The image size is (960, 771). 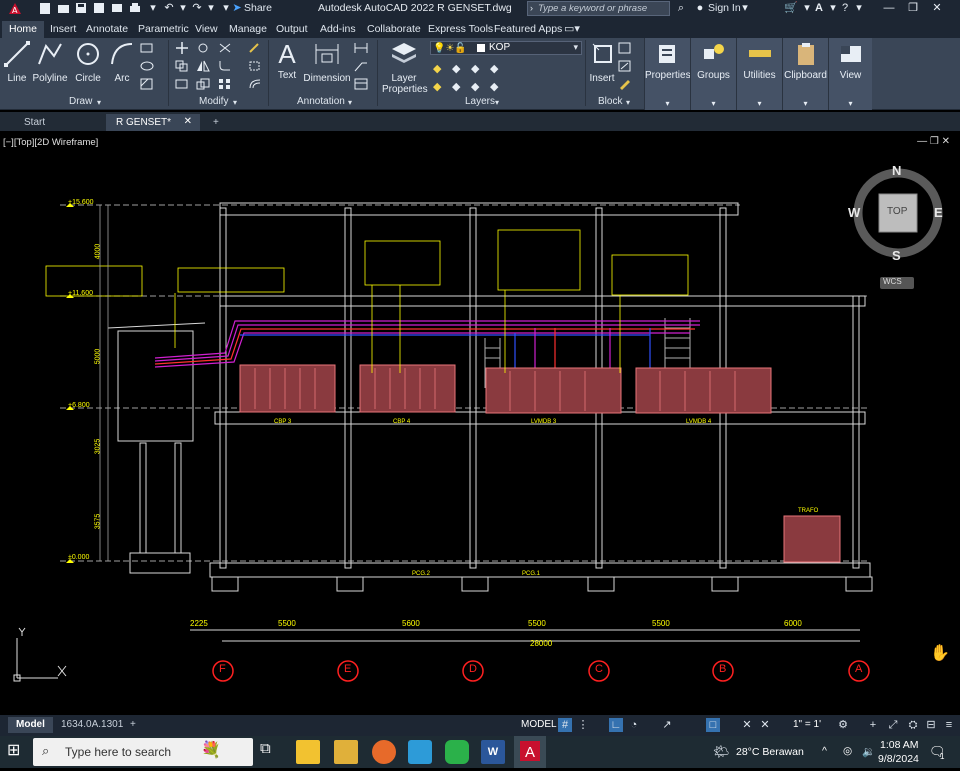 What do you see at coordinates (713, 74) in the screenshot?
I see `groups-panel: Groups ▾` at bounding box center [713, 74].